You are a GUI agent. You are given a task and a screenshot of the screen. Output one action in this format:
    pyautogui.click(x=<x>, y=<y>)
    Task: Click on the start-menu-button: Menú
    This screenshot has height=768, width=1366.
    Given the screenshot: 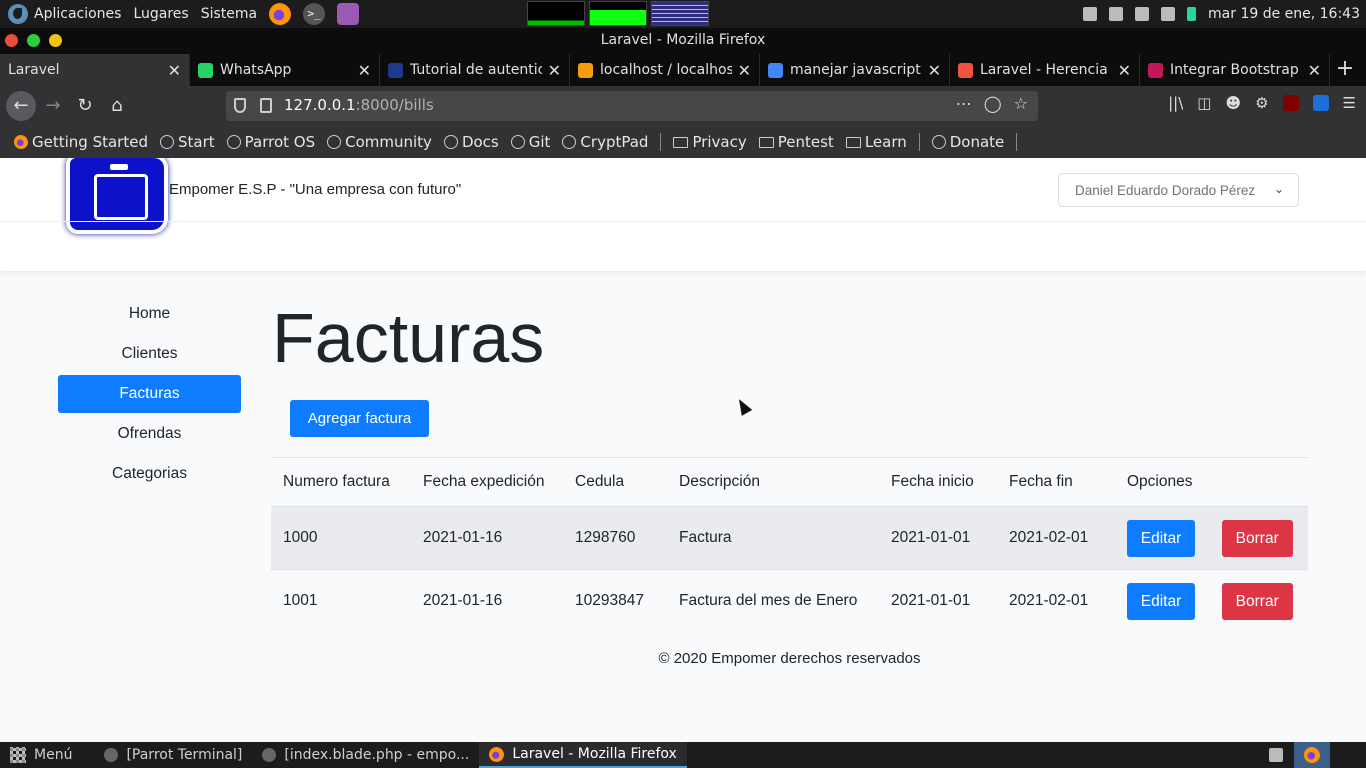 What is the action you would take?
    pyautogui.click(x=41, y=755)
    